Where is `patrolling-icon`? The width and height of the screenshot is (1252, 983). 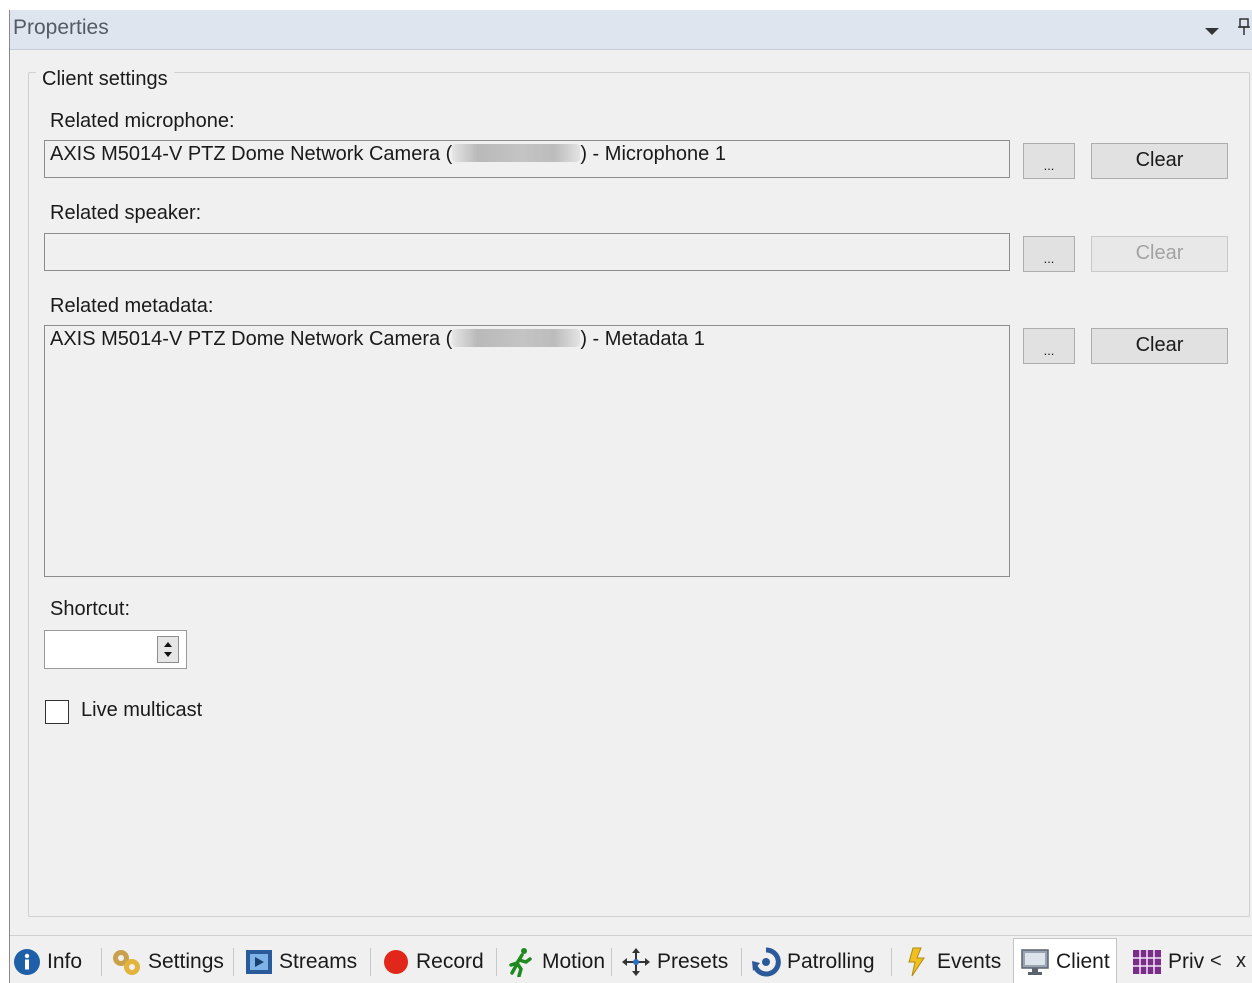
patrolling-icon is located at coordinates (766, 962).